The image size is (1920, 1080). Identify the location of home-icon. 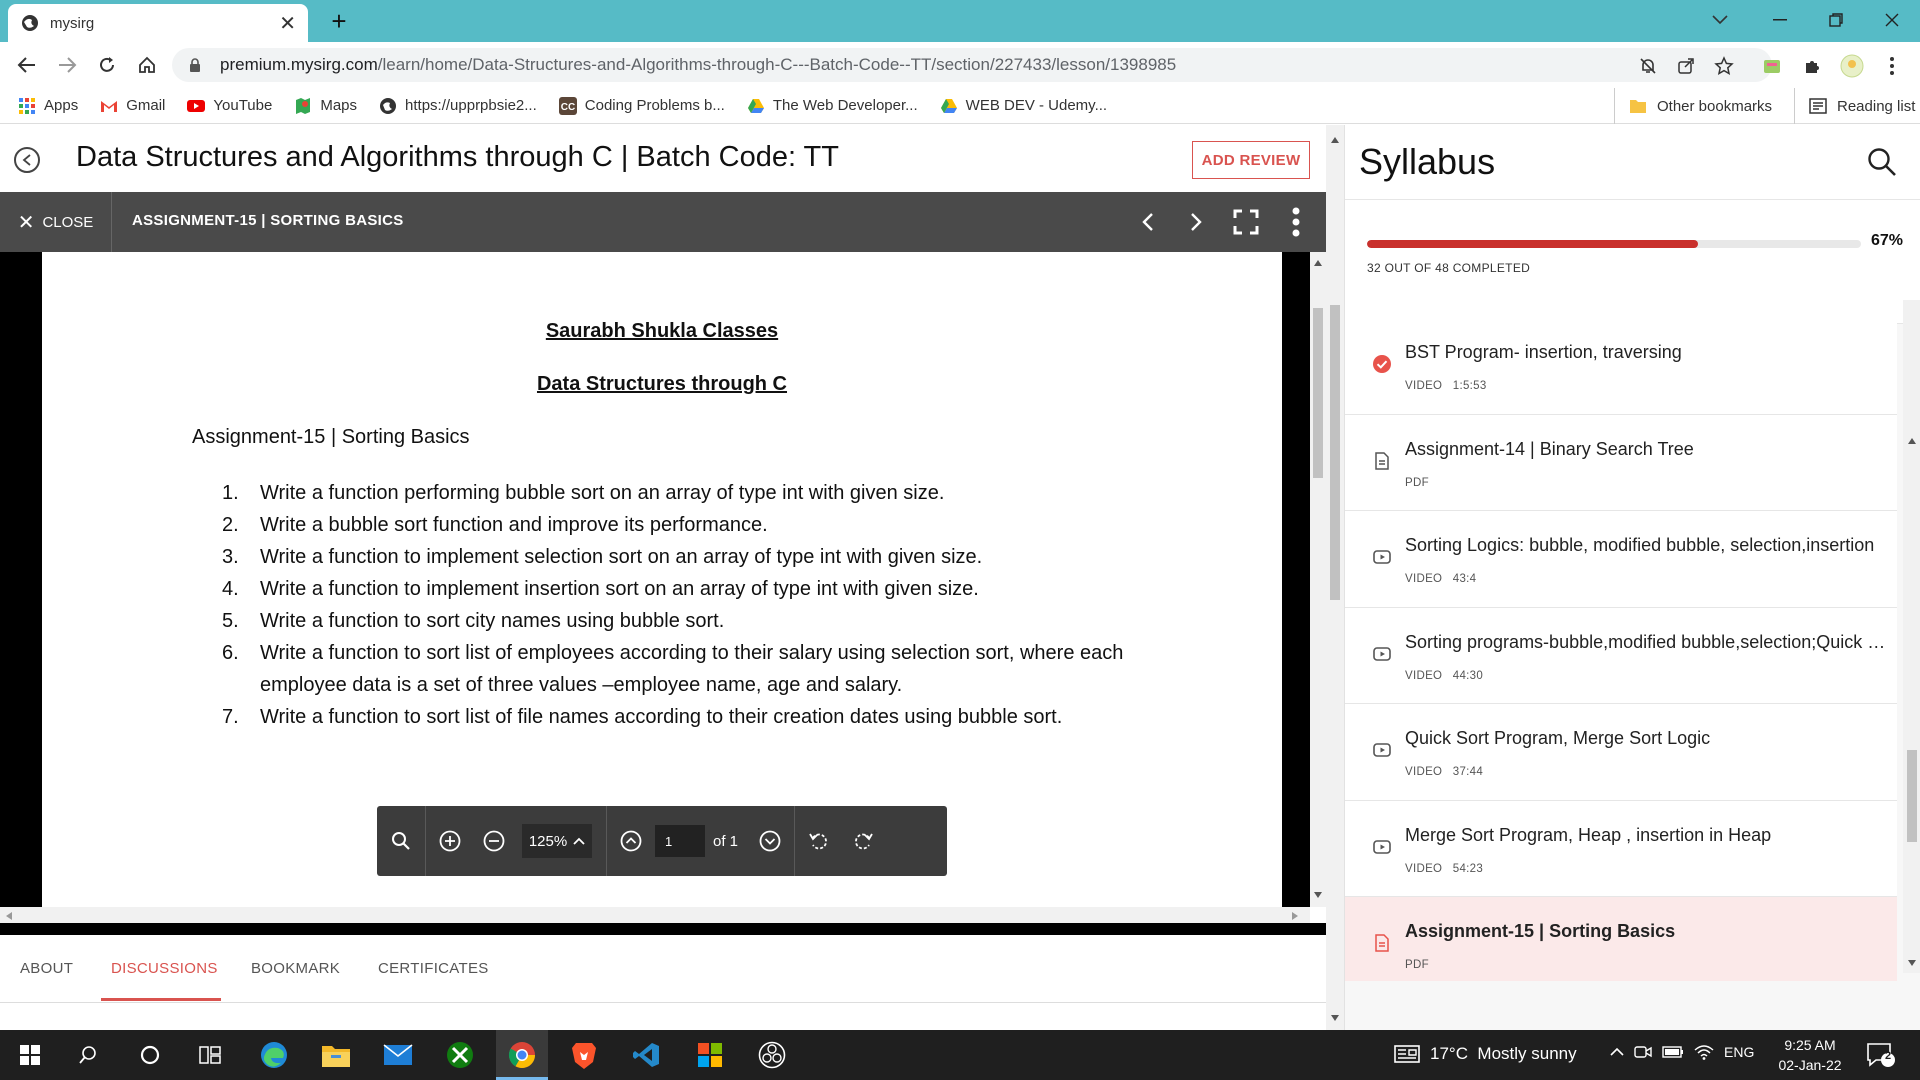
(147, 65).